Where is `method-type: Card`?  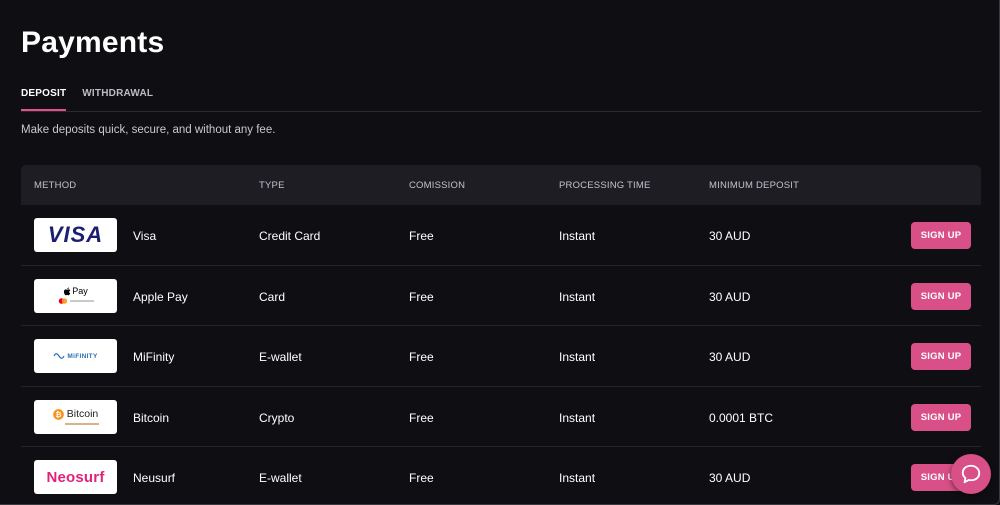
method-type: Card is located at coordinates (272, 296).